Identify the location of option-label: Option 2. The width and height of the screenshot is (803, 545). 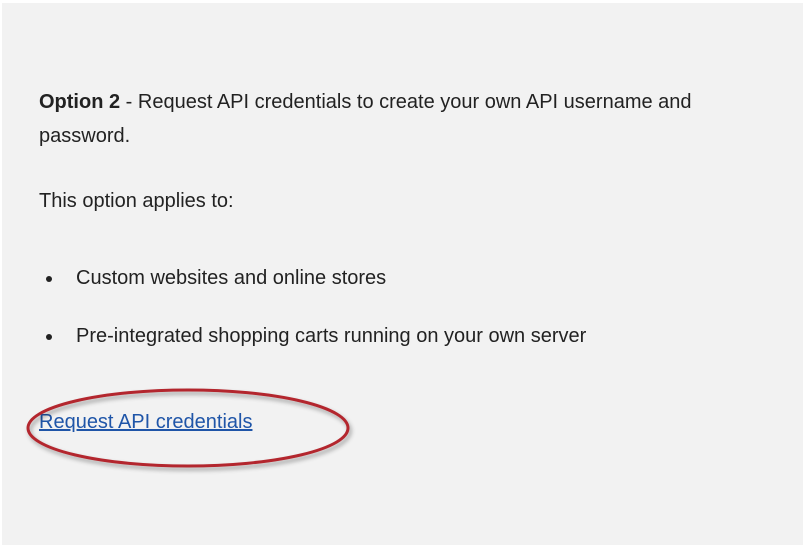
(80, 102).